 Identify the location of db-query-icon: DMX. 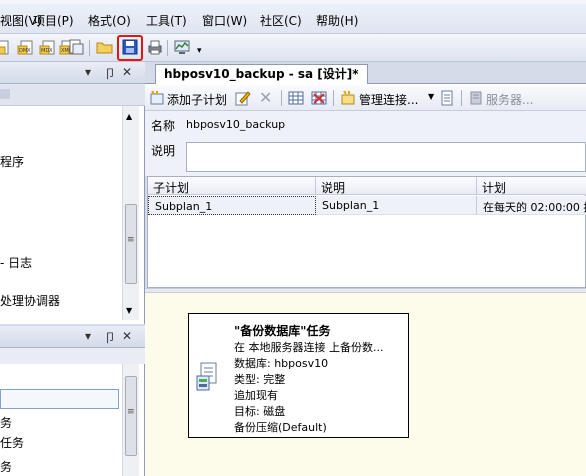
(25, 47).